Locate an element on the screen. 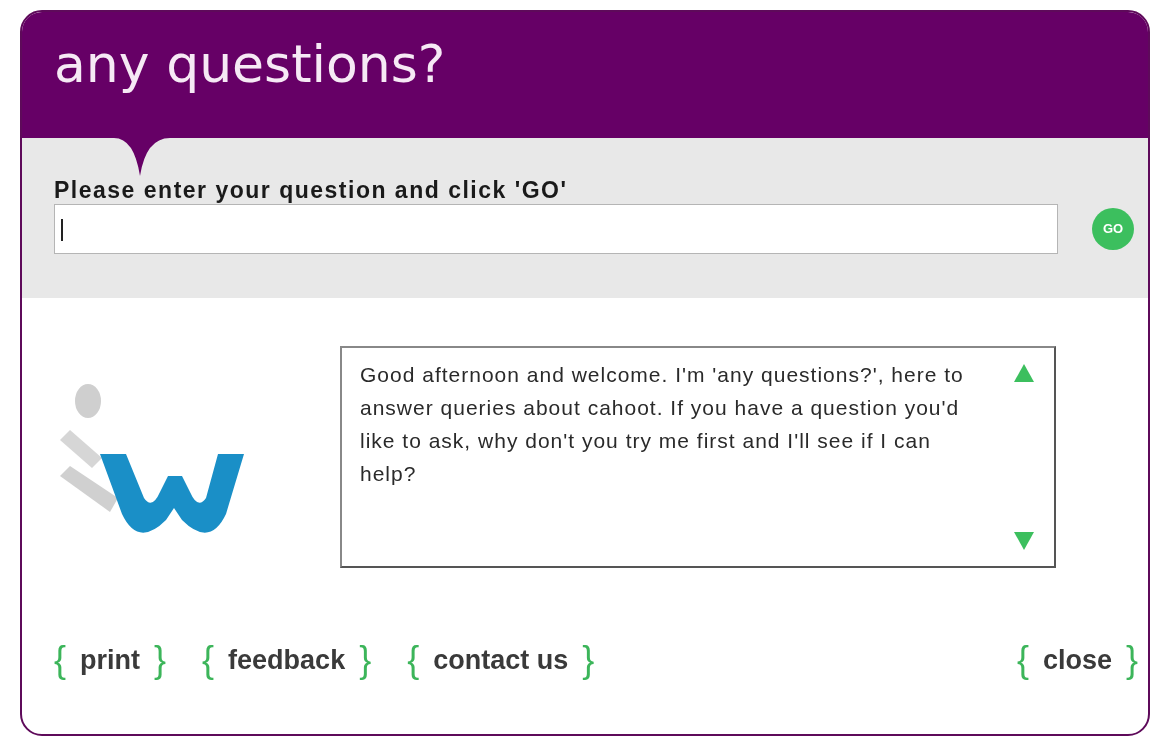 Image resolution: width=1154 pixels, height=744 pixels. footer-link: { feedback } is located at coordinates (287, 660).